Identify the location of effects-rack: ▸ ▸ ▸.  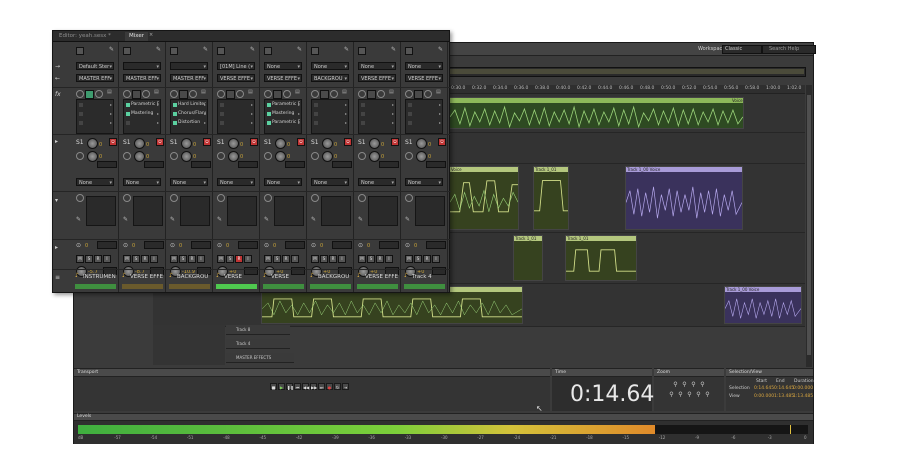
(95, 116).